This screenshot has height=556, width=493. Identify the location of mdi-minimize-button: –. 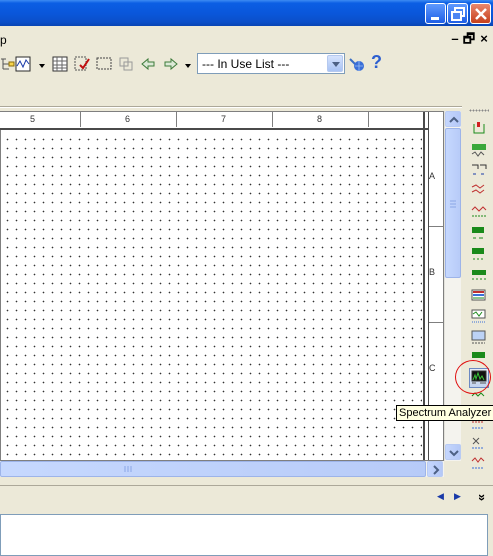
(455, 39).